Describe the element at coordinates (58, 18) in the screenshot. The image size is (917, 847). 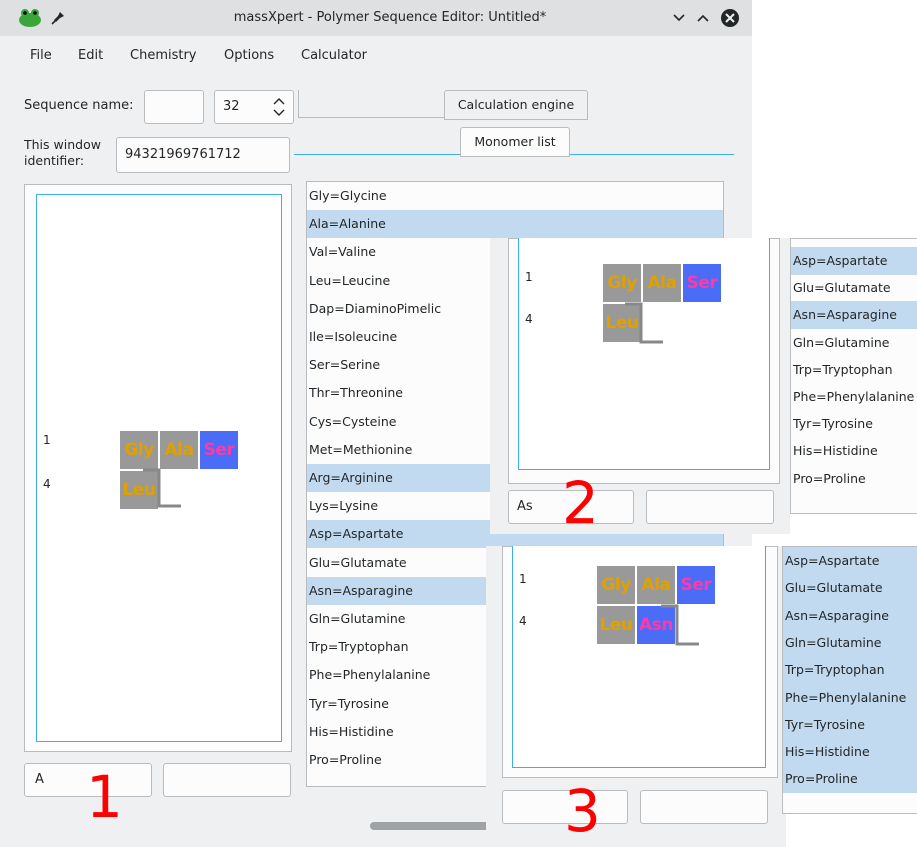
I see `pin-icon` at that location.